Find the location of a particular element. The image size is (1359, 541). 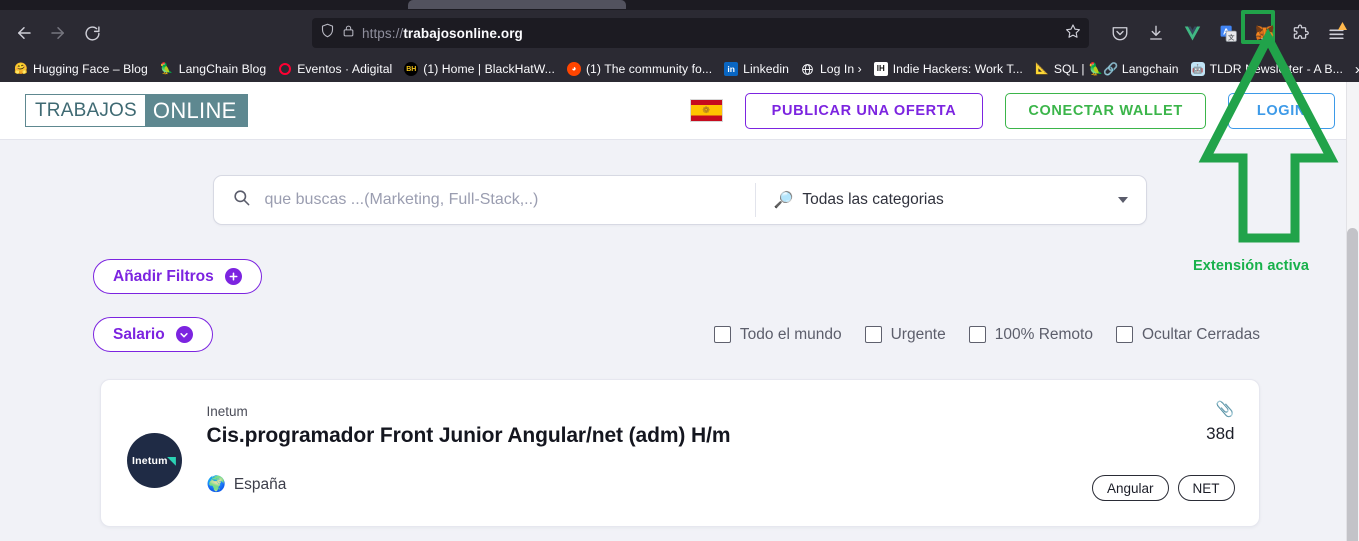

job-location: 🌍 España is located at coordinates (721, 484).